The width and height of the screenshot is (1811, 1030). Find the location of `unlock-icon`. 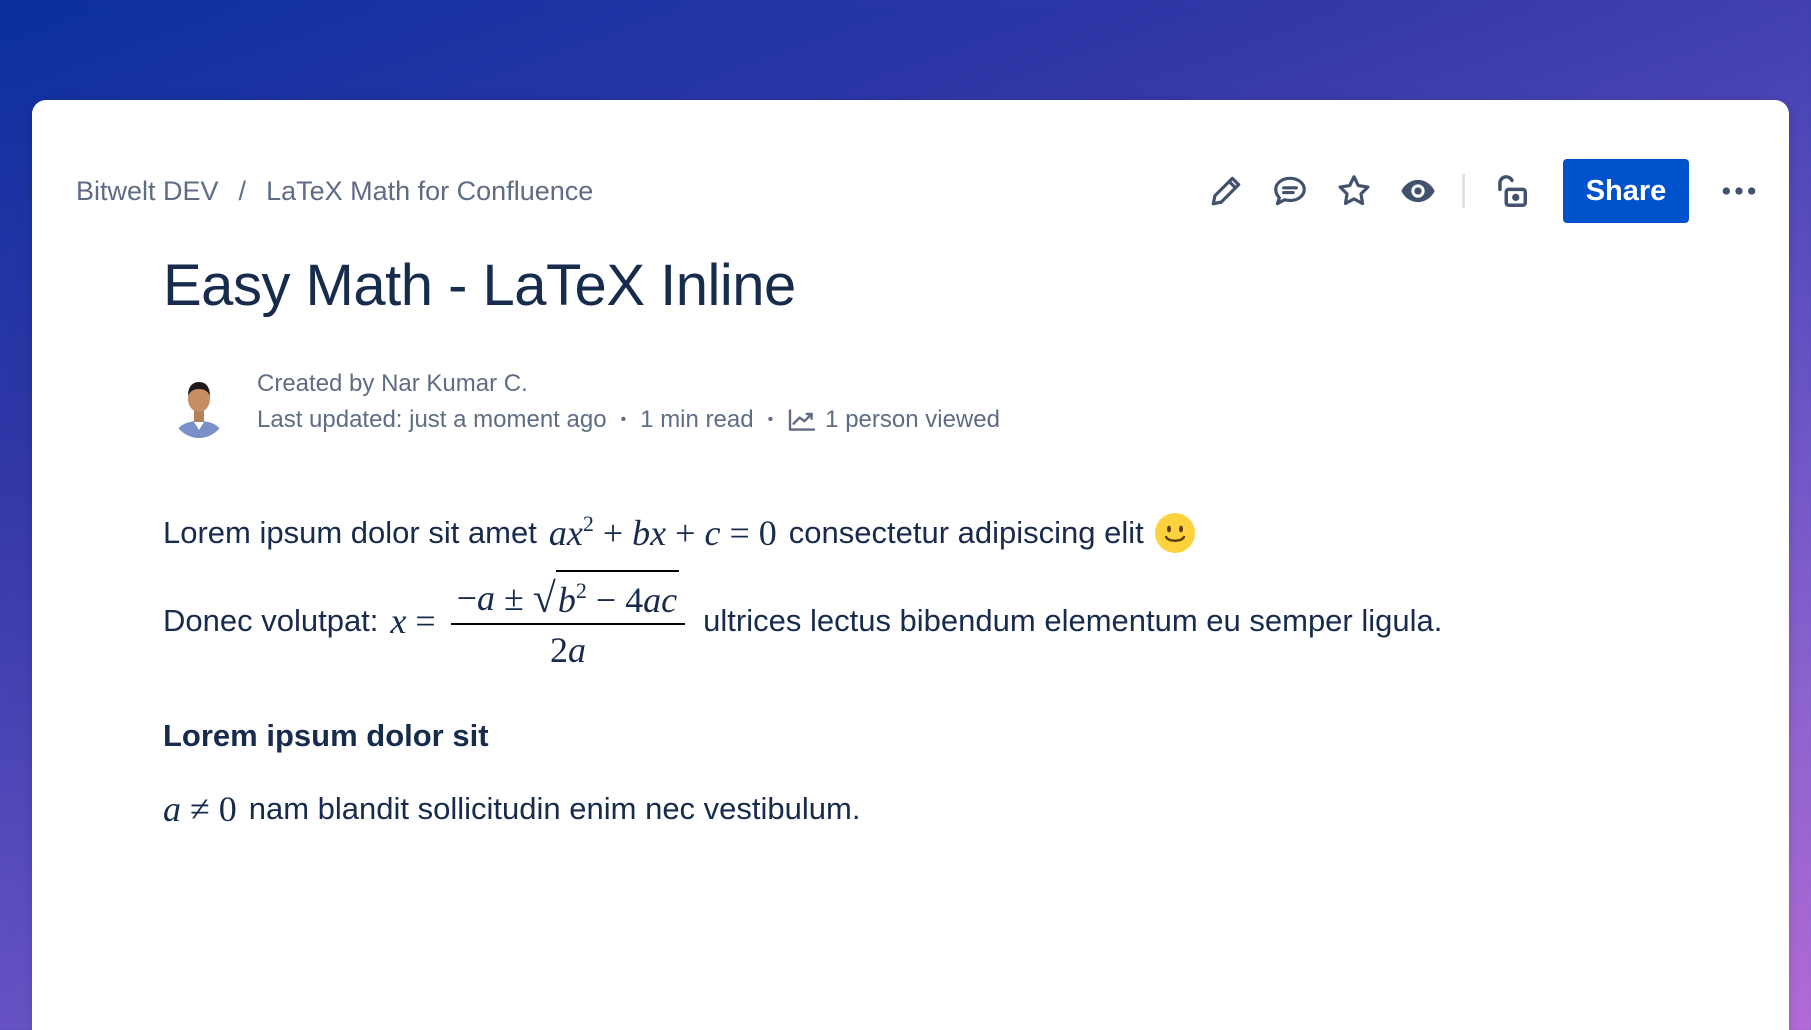

unlock-icon is located at coordinates (1511, 191).